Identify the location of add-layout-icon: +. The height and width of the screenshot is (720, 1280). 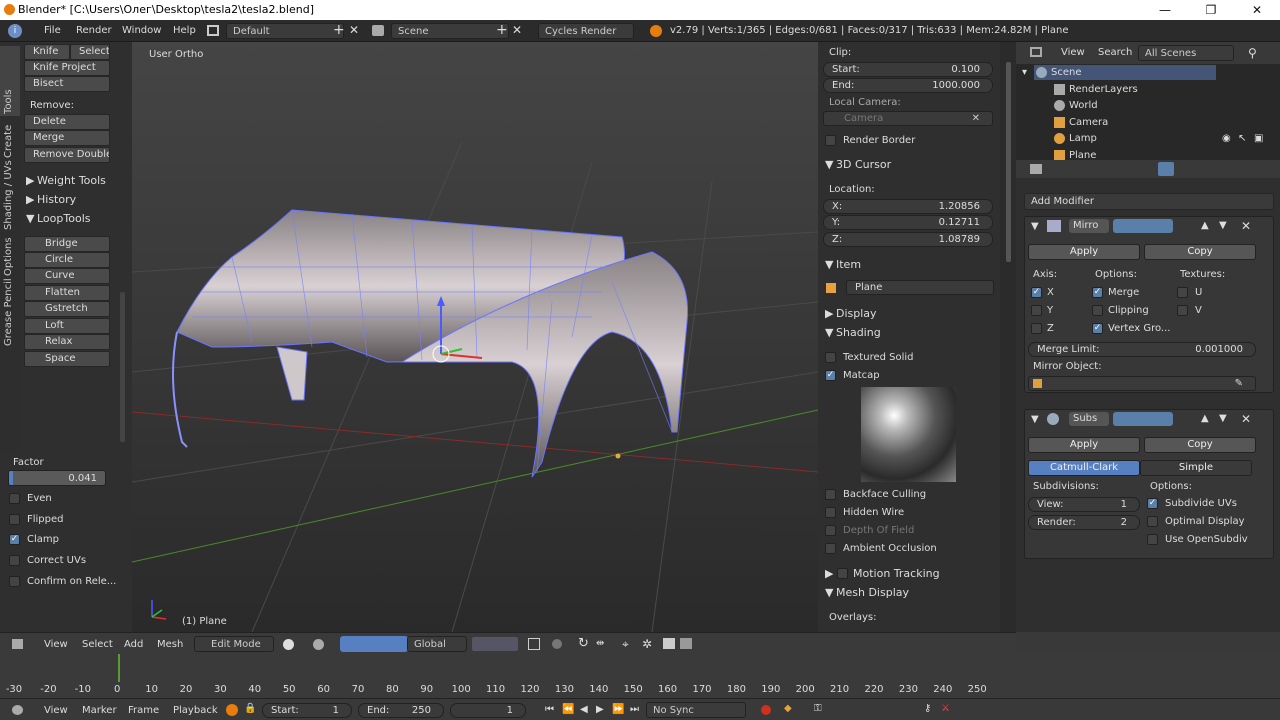
(339, 30).